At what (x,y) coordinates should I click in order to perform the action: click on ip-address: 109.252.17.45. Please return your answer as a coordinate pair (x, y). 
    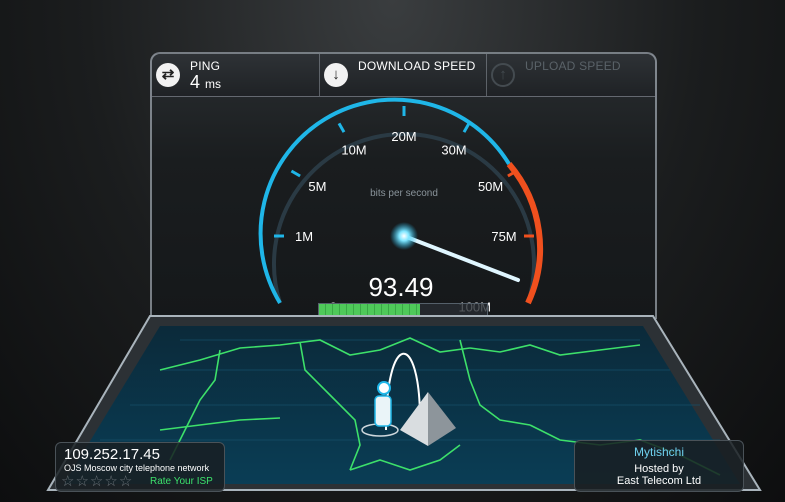
    Looking at the image, I should click on (112, 454).